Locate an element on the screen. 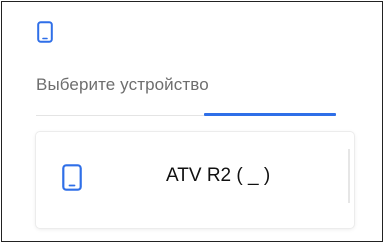 Image resolution: width=386 pixels, height=244 pixels. active-indicator is located at coordinates (270, 114).